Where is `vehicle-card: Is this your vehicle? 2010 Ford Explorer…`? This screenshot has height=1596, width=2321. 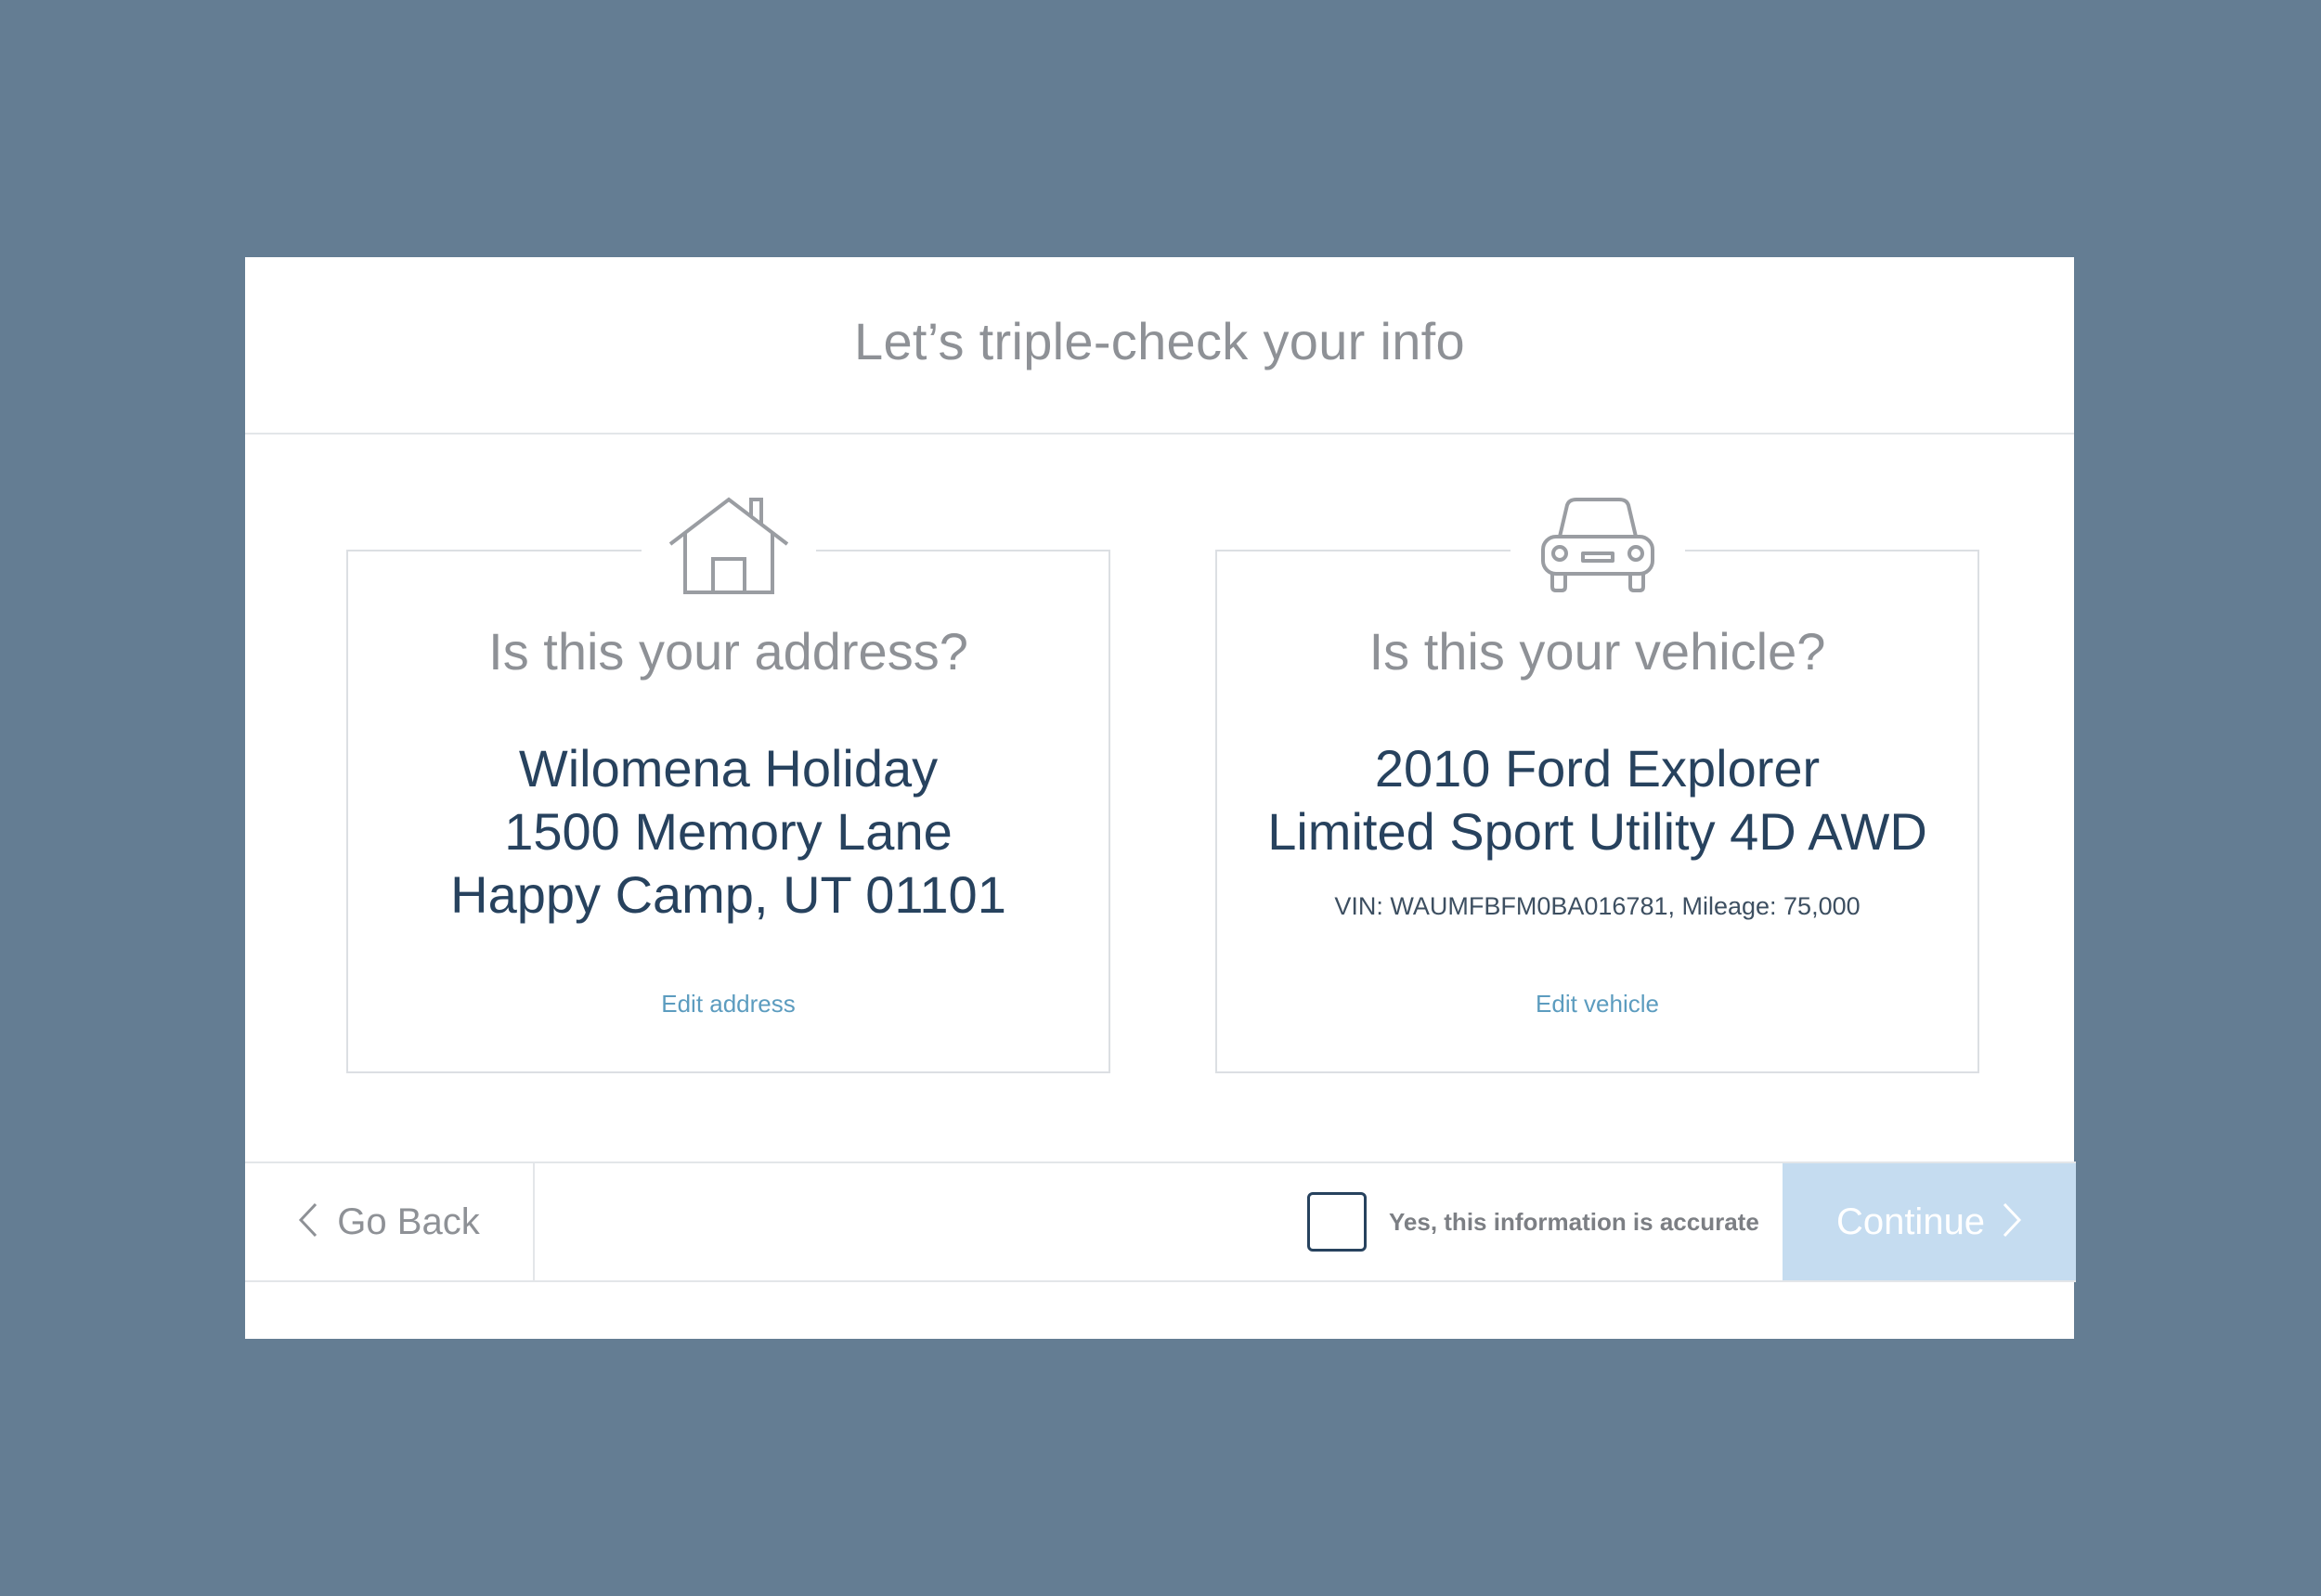
vehicle-card: Is this your vehicle? 2010 Ford Explorer… is located at coordinates (1597, 784).